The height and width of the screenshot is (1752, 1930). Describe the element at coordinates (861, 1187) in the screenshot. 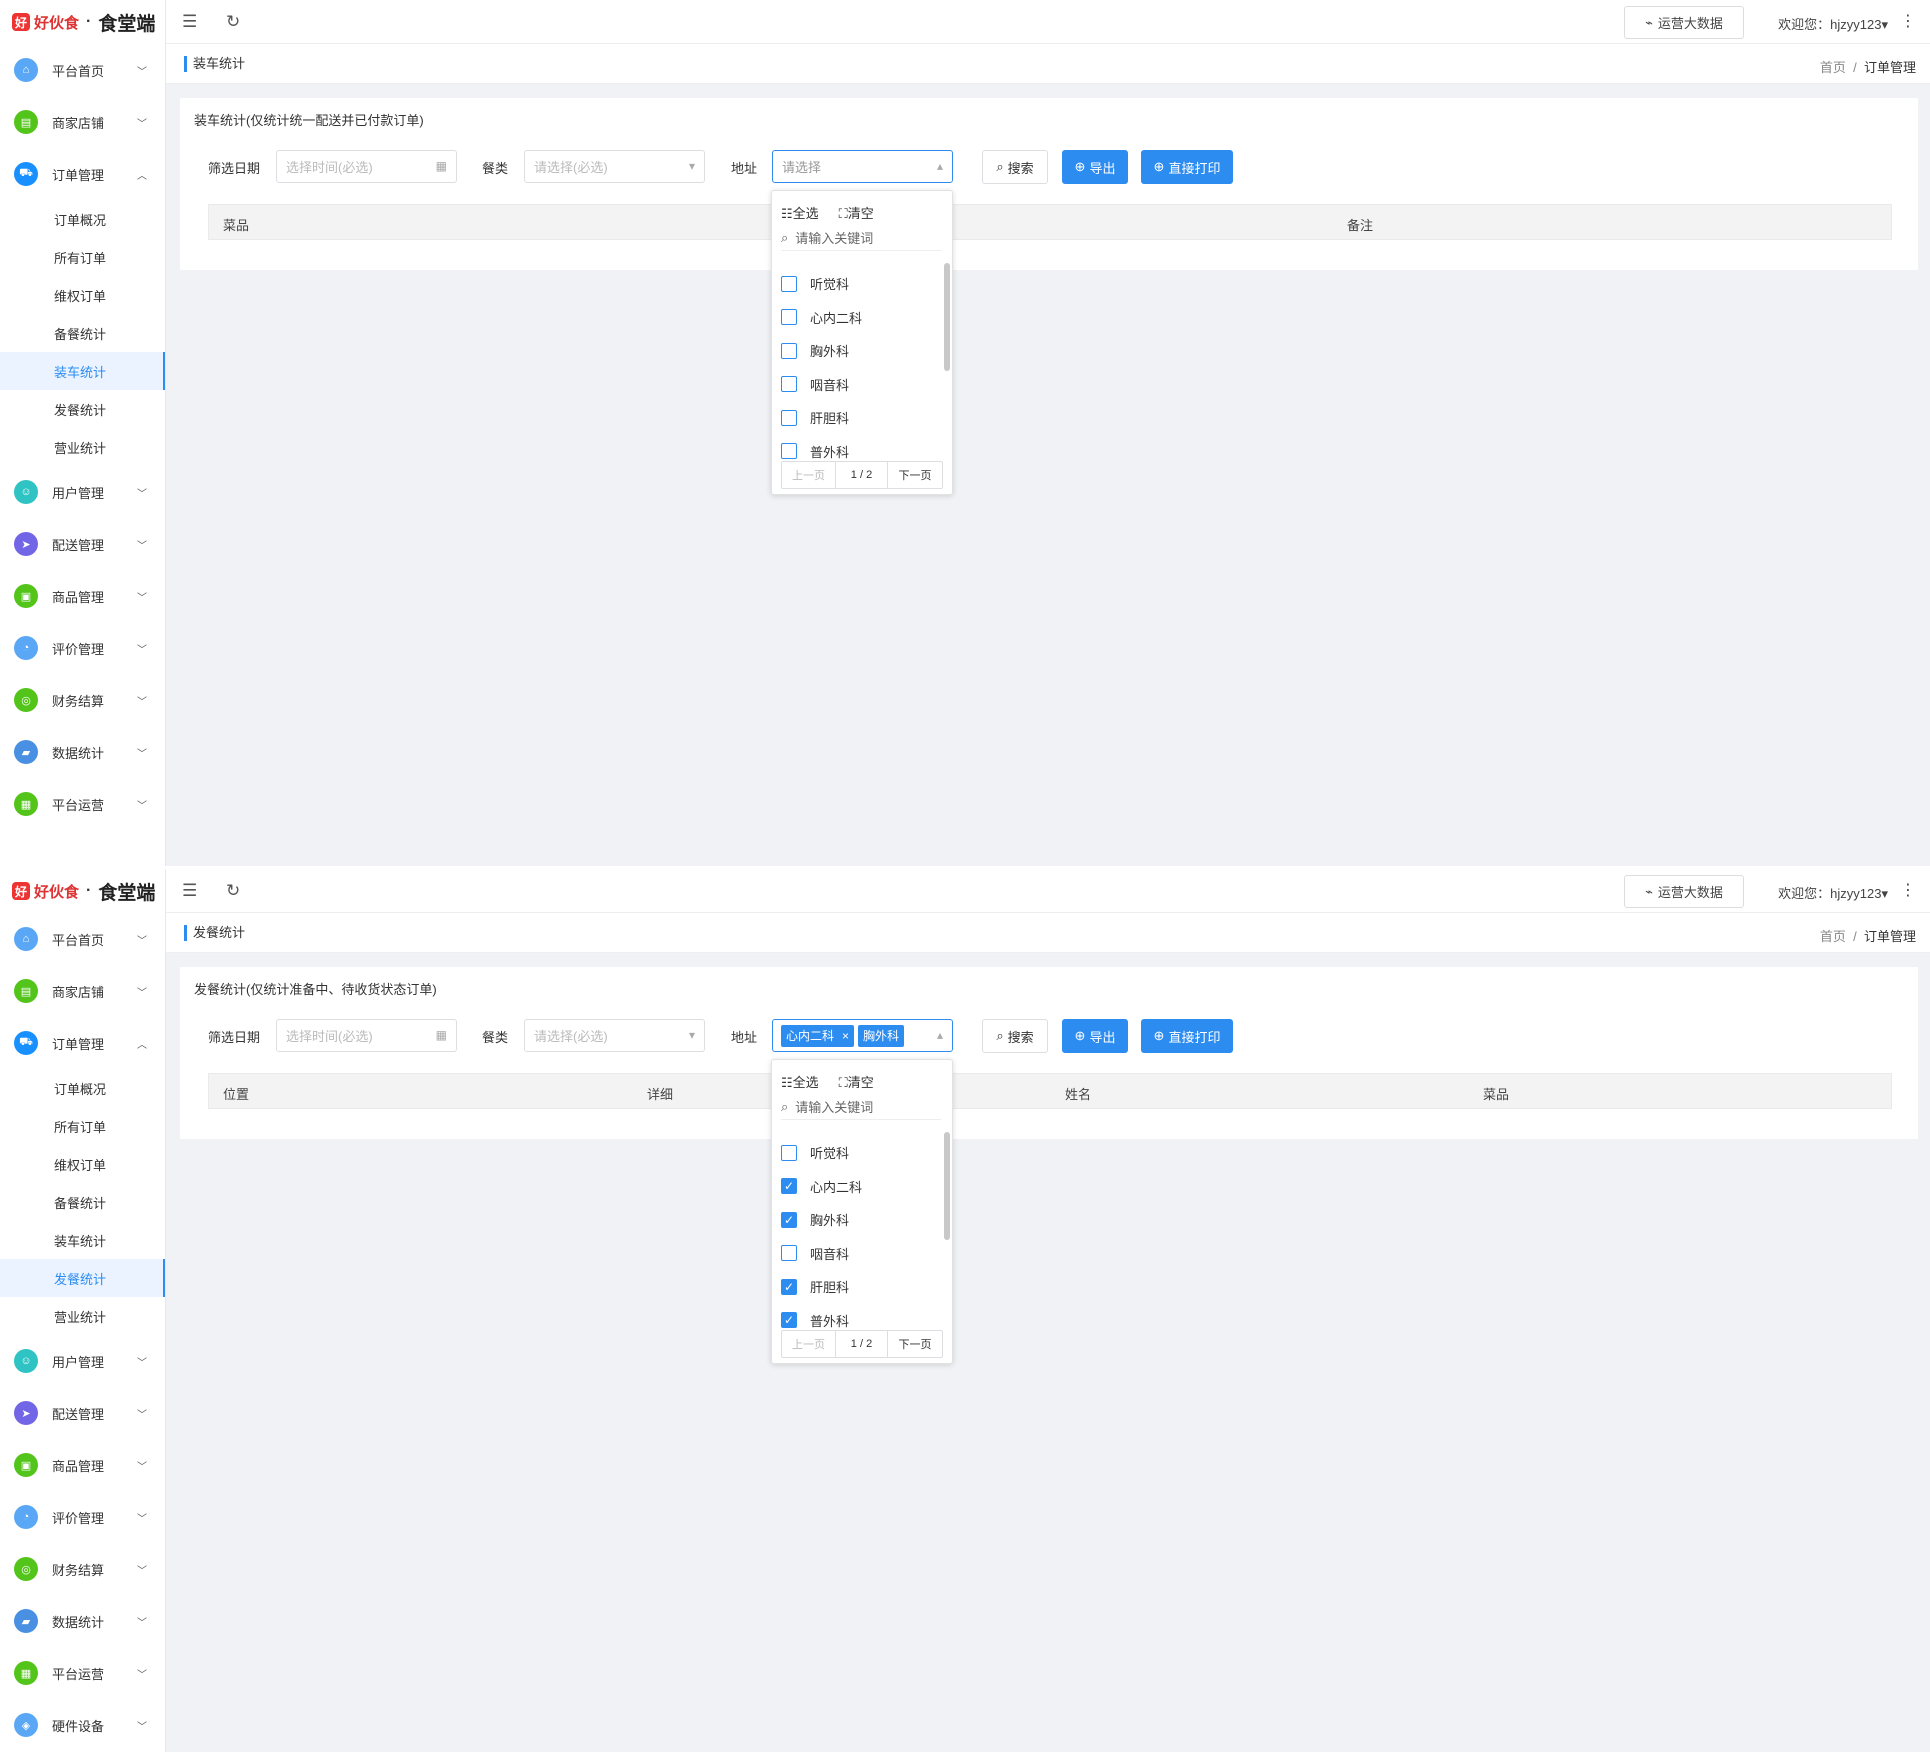

I see `option-item: ✓ 心内二科` at that location.